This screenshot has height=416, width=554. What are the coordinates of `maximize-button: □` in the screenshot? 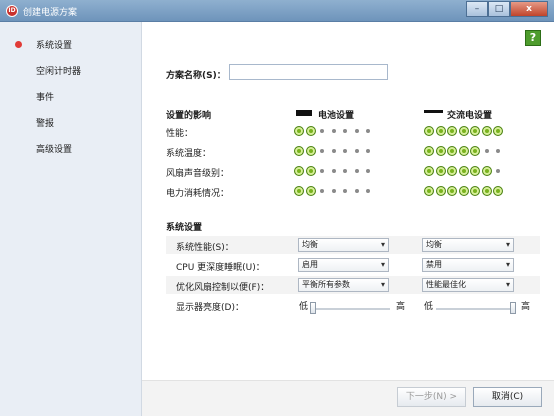 It's located at (499, 9).